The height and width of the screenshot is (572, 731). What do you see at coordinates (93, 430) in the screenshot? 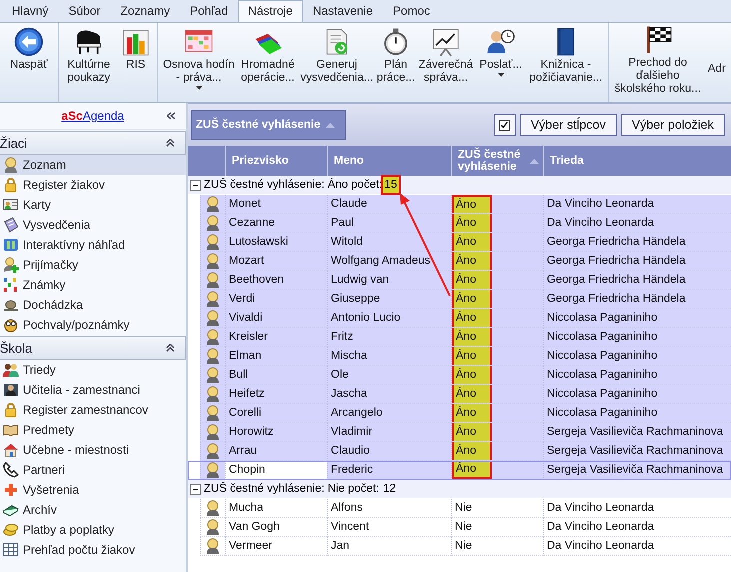
I see `sidebar-item: Predmety` at bounding box center [93, 430].